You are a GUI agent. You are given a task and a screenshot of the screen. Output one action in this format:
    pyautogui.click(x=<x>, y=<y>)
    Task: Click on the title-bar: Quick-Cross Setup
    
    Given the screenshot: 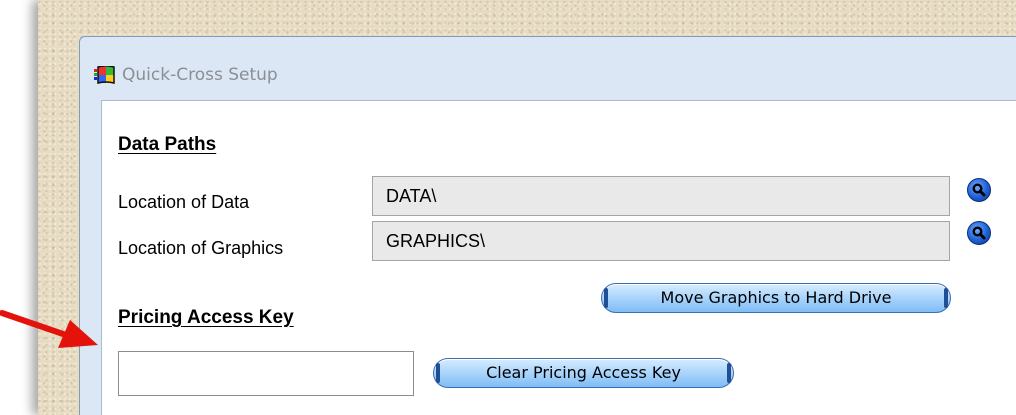 What is the action you would take?
    pyautogui.click(x=548, y=68)
    